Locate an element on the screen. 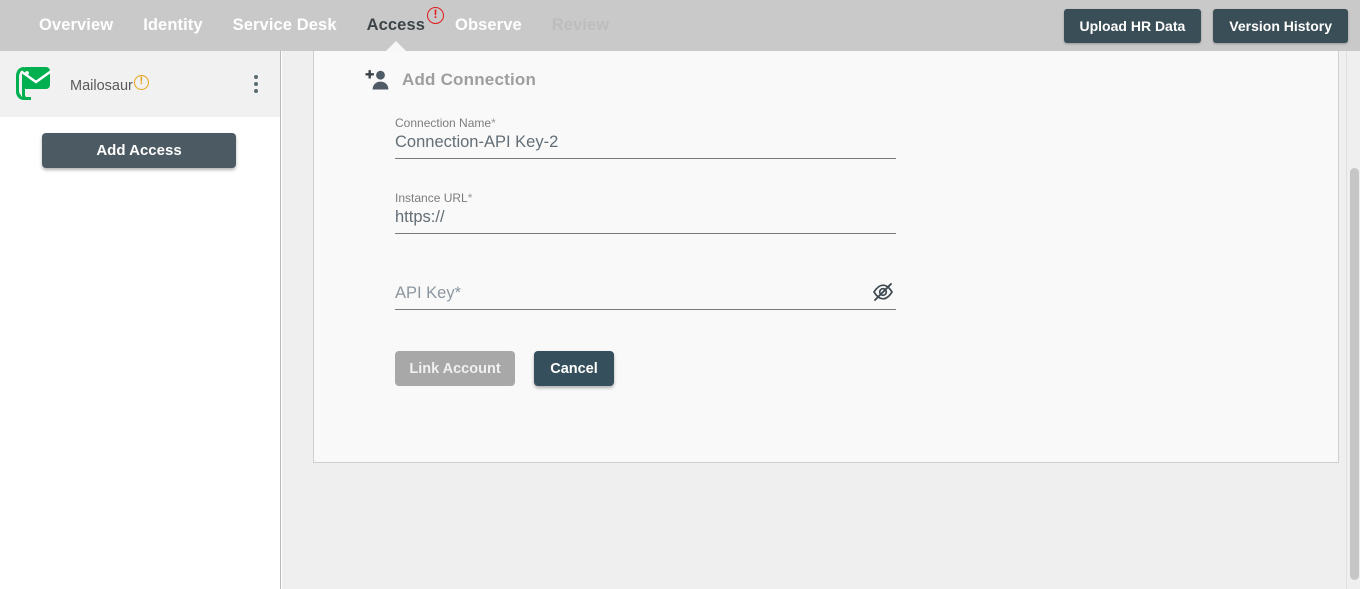  field-connection-name: Connection Name* is located at coordinates (645, 137).